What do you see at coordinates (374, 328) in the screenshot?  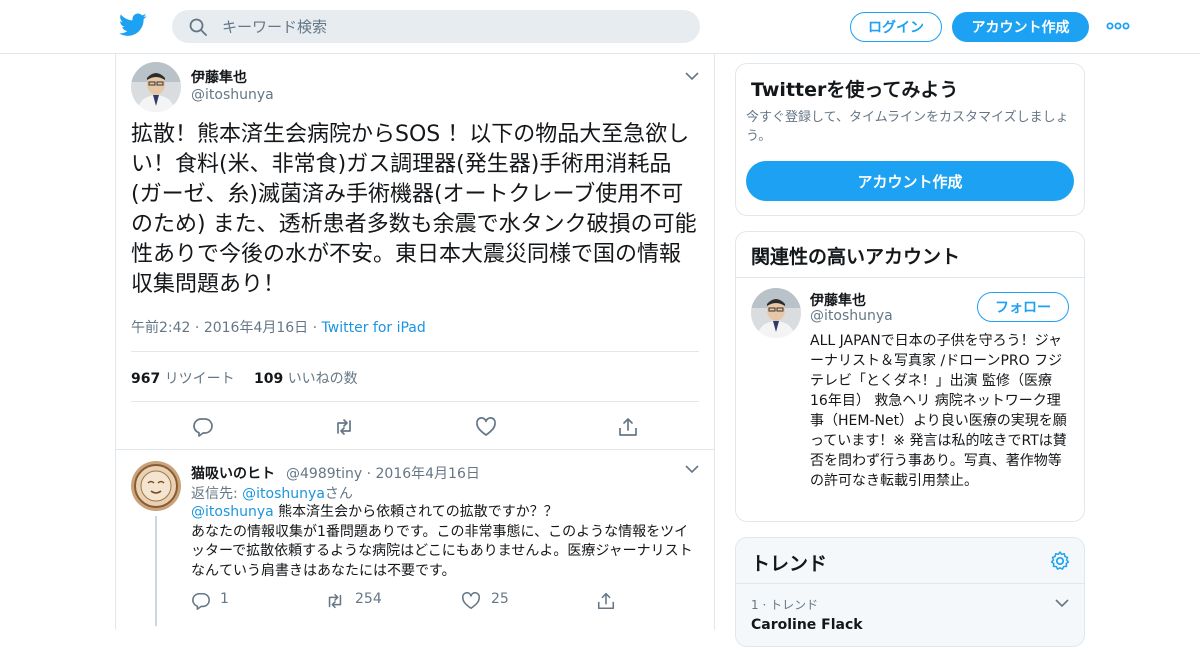 I see `tweet-source: Twitter for iPad` at bounding box center [374, 328].